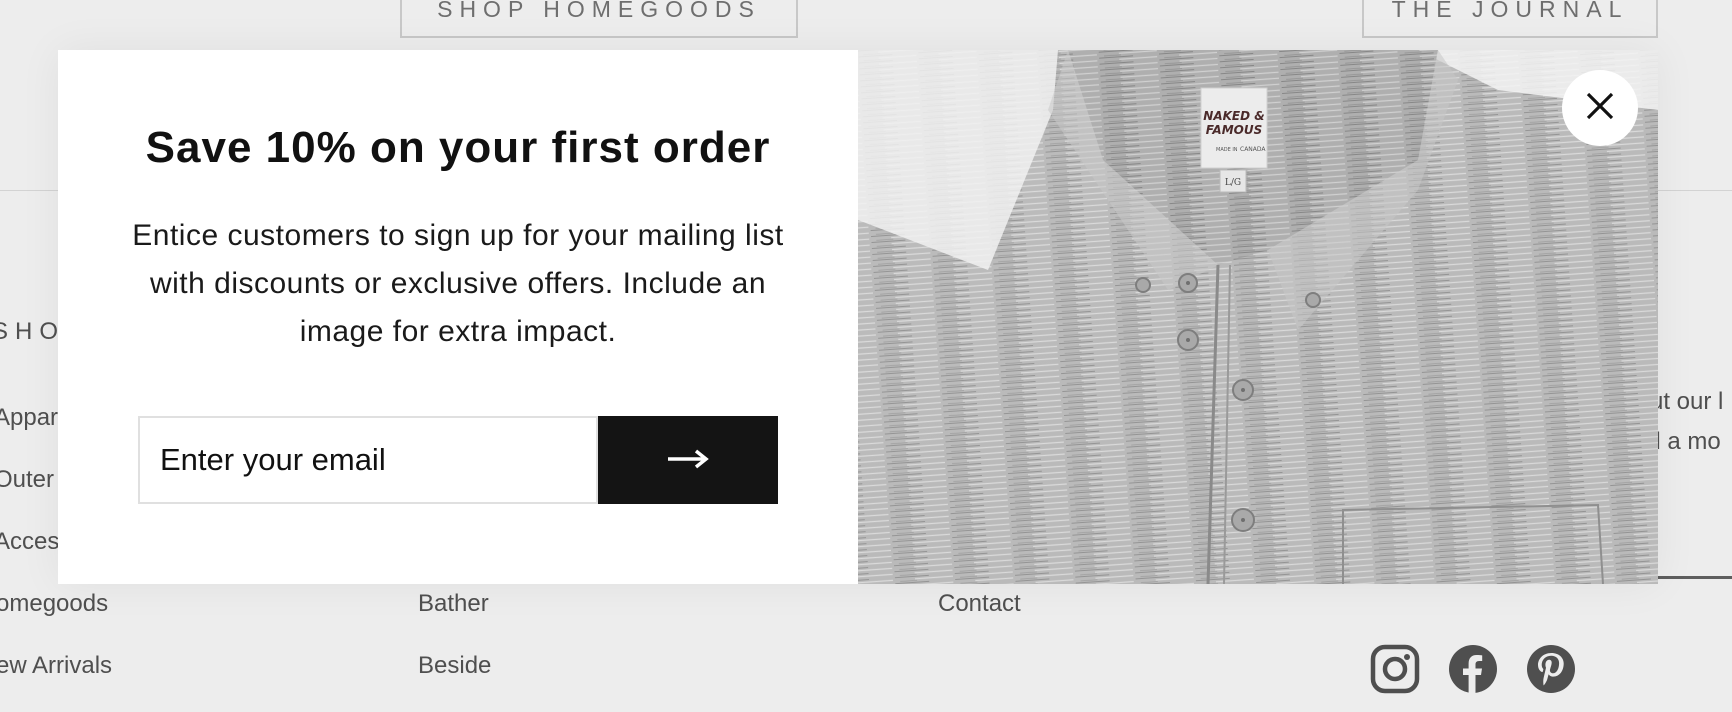 Image resolution: width=1732 pixels, height=712 pixels. I want to click on shirt-label-made-in: MADE IN, so click(1227, 150).